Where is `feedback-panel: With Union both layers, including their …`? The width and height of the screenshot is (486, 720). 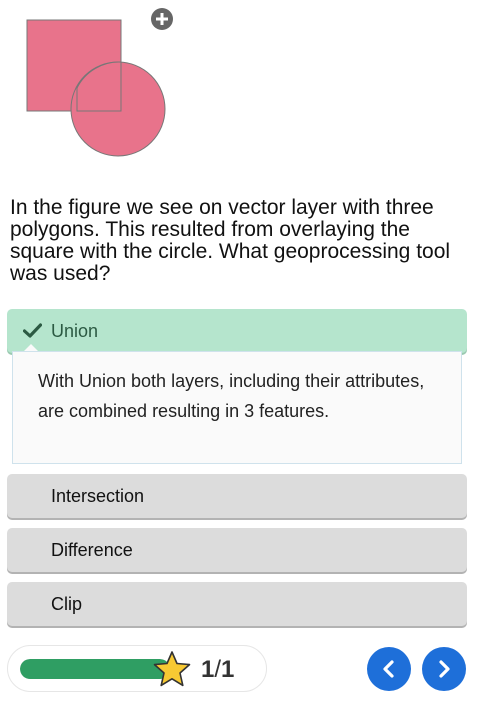 feedback-panel: With Union both layers, including their … is located at coordinates (237, 407).